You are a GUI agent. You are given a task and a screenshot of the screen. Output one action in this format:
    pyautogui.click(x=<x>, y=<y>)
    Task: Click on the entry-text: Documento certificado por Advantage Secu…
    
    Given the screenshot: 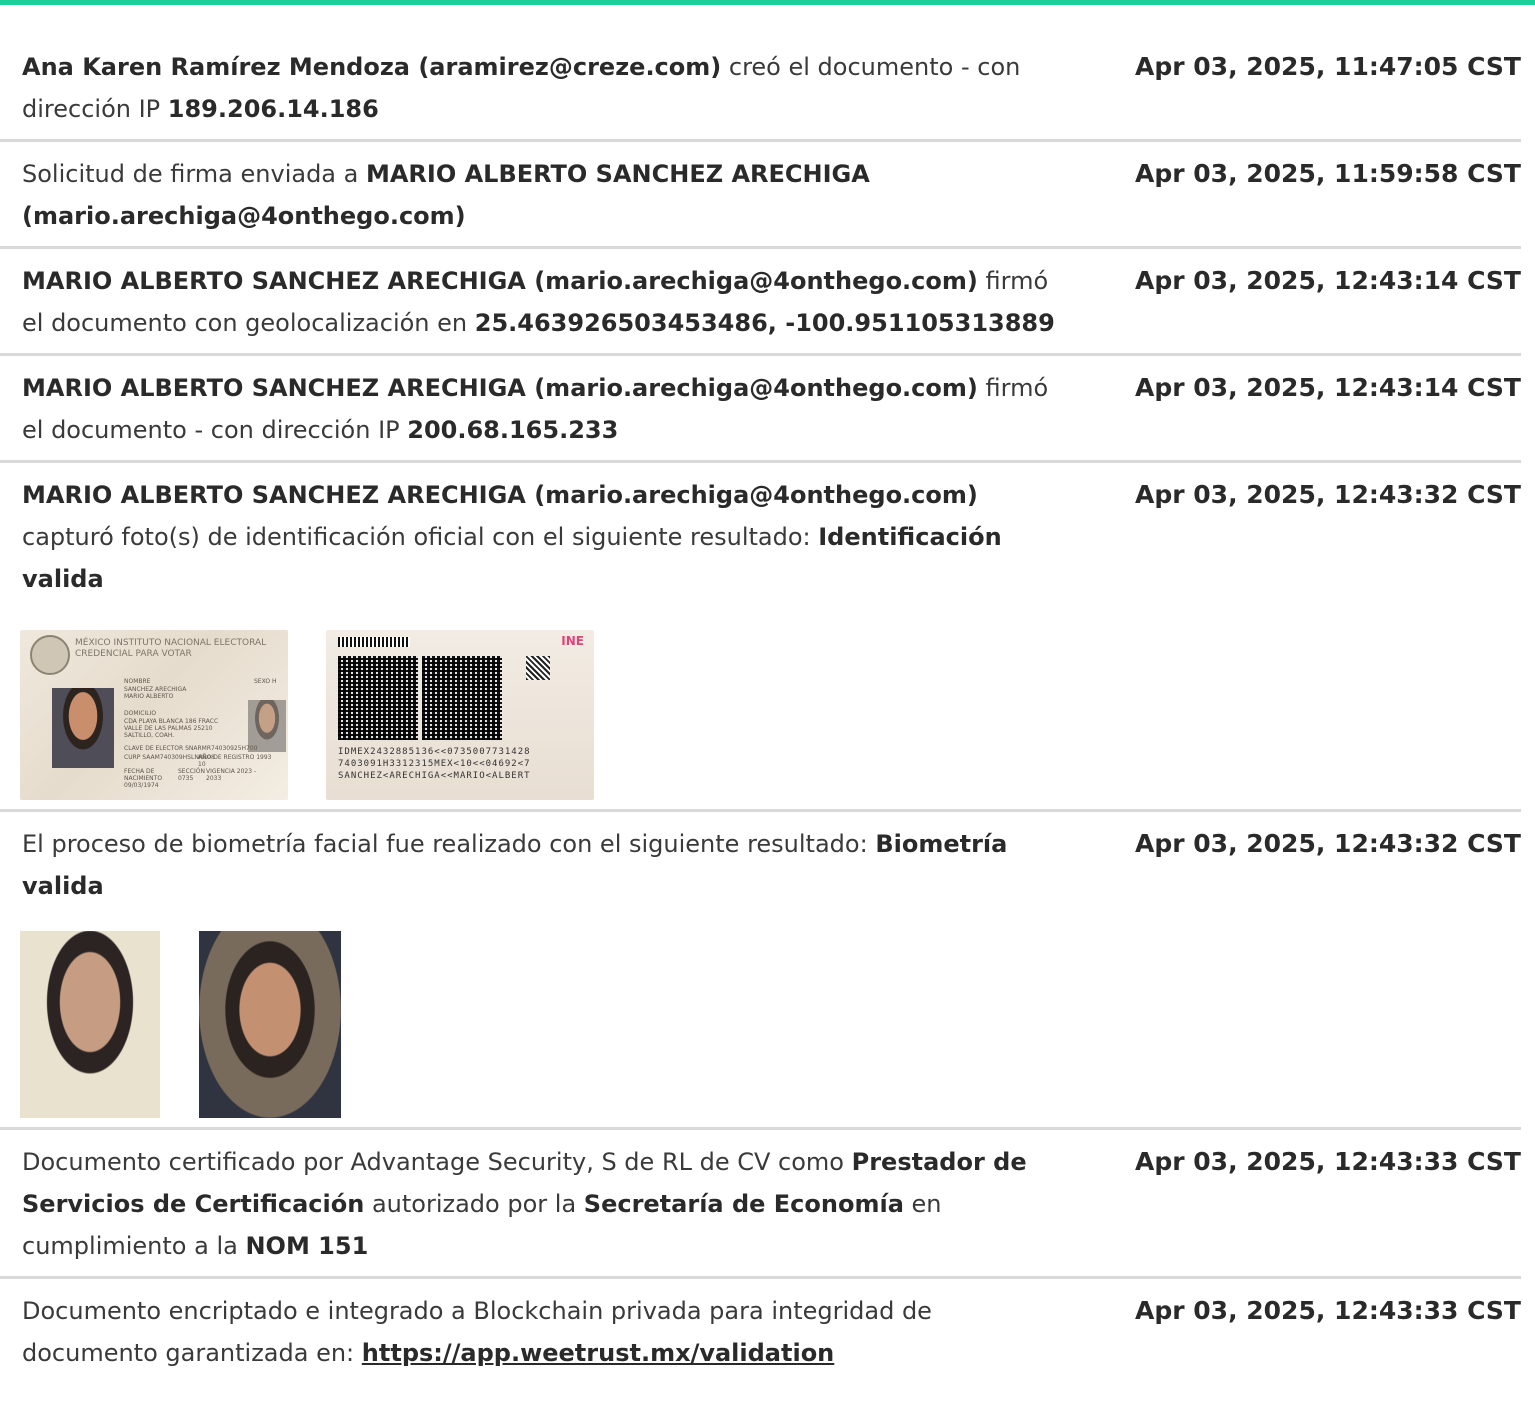 What is the action you would take?
    pyautogui.click(x=547, y=1204)
    